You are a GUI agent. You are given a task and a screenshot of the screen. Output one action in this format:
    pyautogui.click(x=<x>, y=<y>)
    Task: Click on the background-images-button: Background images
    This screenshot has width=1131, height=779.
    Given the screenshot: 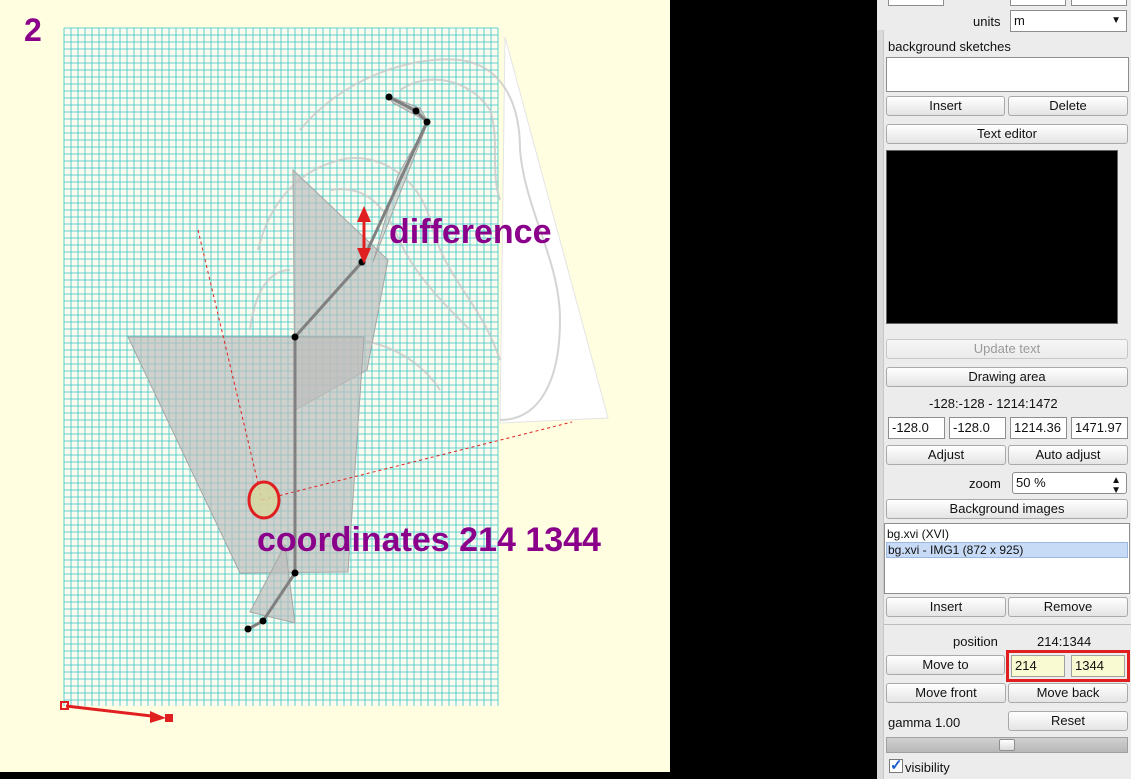 What is the action you would take?
    pyautogui.click(x=1007, y=509)
    